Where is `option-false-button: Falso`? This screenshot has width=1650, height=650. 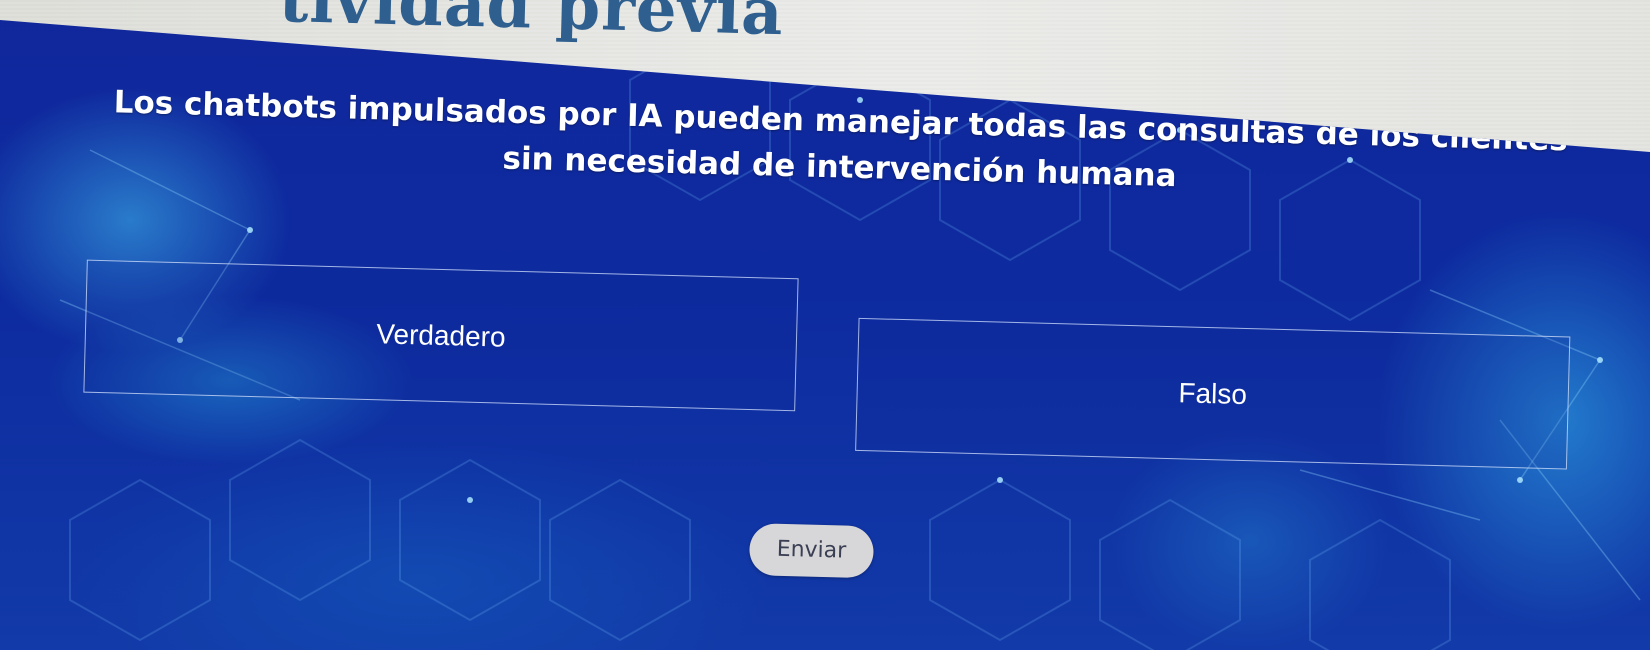
option-false-button: Falso is located at coordinates (1213, 393).